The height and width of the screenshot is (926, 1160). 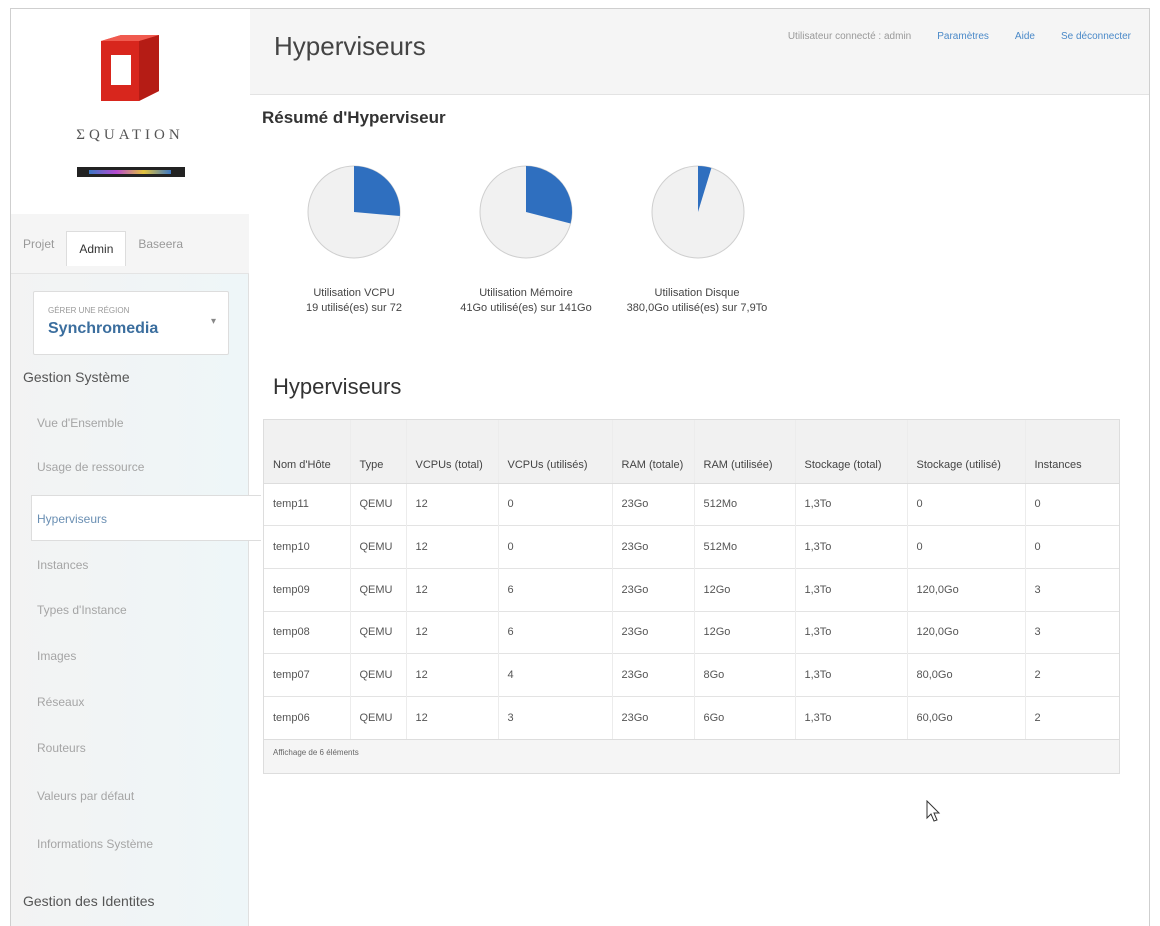 What do you see at coordinates (213, 321) in the screenshot?
I see `chevron-down-icon: ▾` at bounding box center [213, 321].